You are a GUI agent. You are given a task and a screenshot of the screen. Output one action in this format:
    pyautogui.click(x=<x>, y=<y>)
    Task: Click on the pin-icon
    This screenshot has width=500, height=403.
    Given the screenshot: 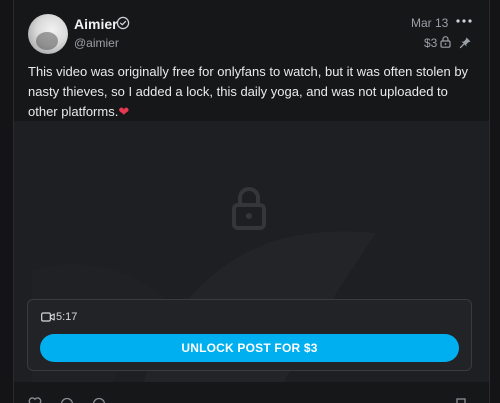 What is the action you would take?
    pyautogui.click(x=465, y=42)
    